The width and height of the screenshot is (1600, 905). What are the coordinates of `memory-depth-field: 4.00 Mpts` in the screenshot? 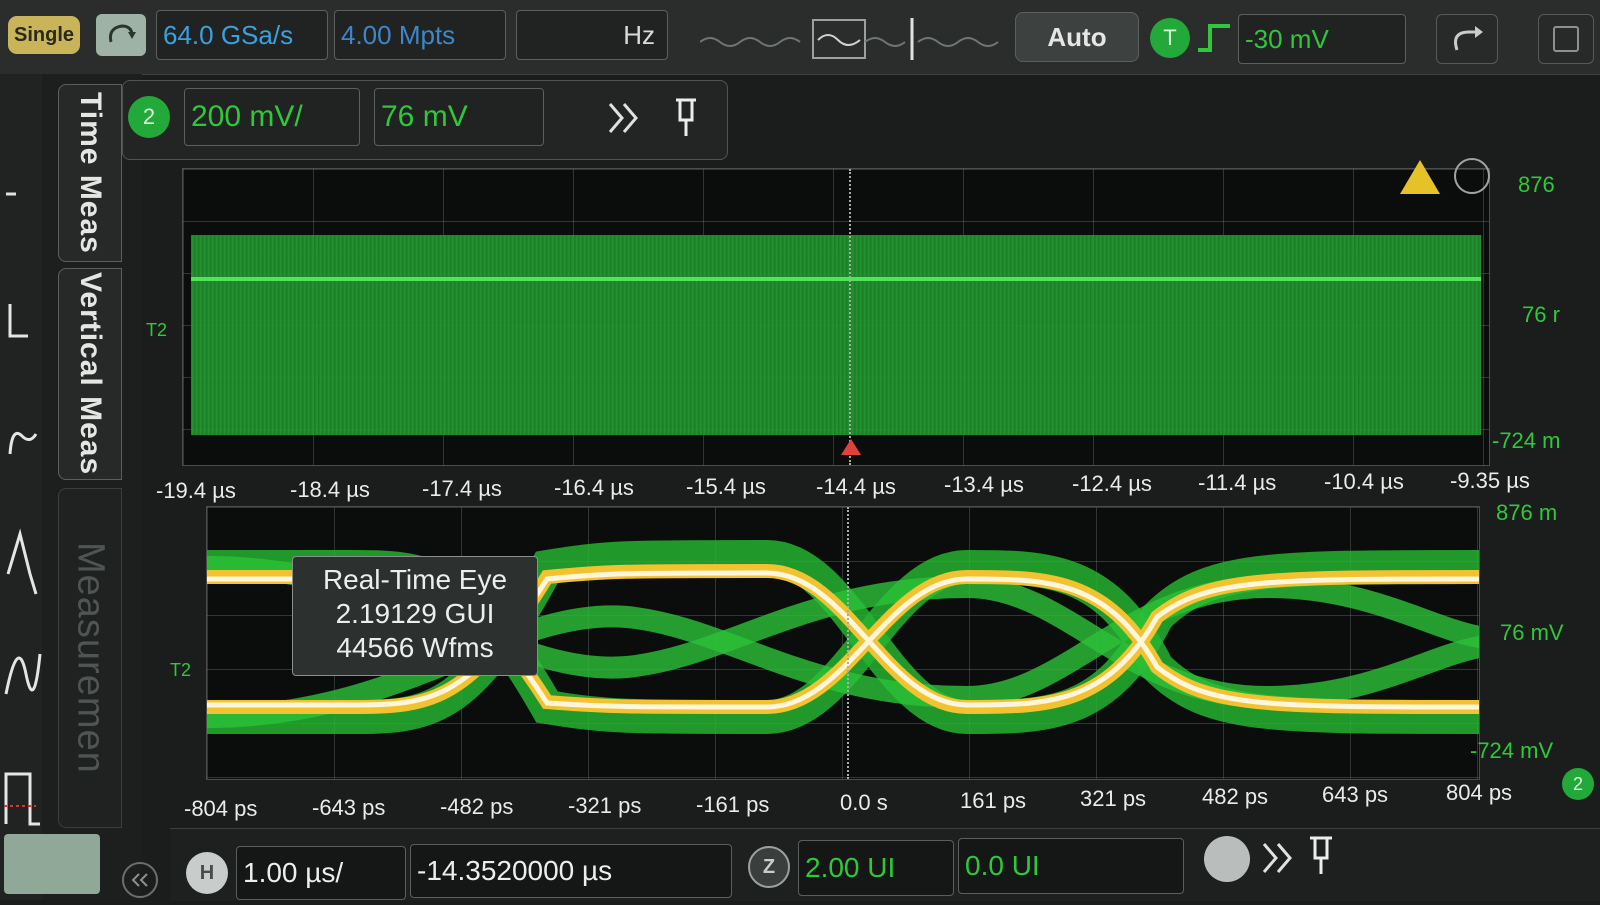 It's located at (420, 35).